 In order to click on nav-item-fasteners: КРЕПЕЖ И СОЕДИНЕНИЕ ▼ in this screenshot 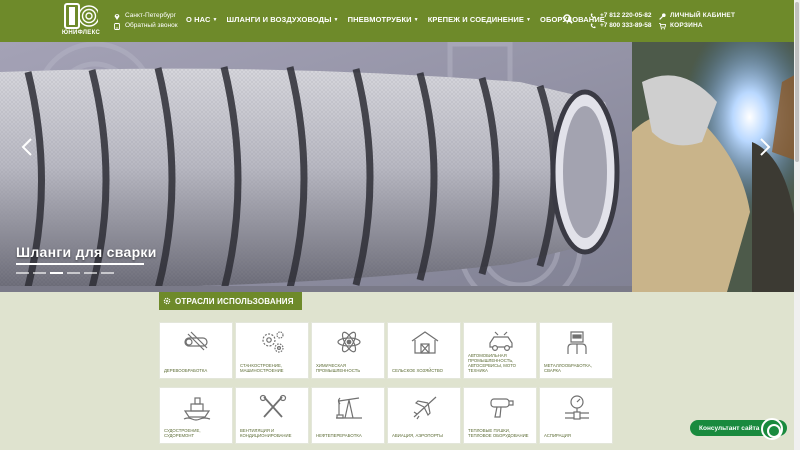, I will do `click(479, 19)`.